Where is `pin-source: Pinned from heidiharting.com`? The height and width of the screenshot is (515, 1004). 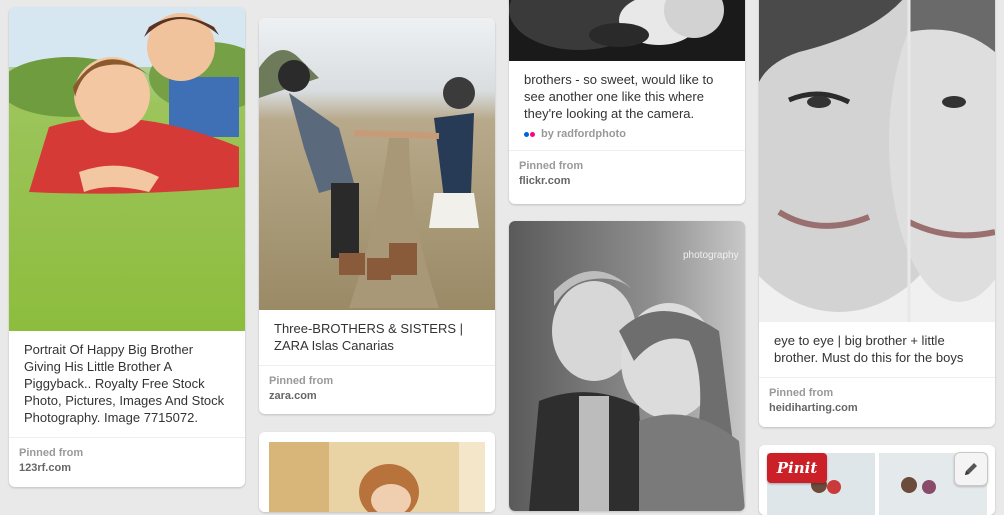
pin-source: Pinned from heidiharting.com is located at coordinates (877, 400).